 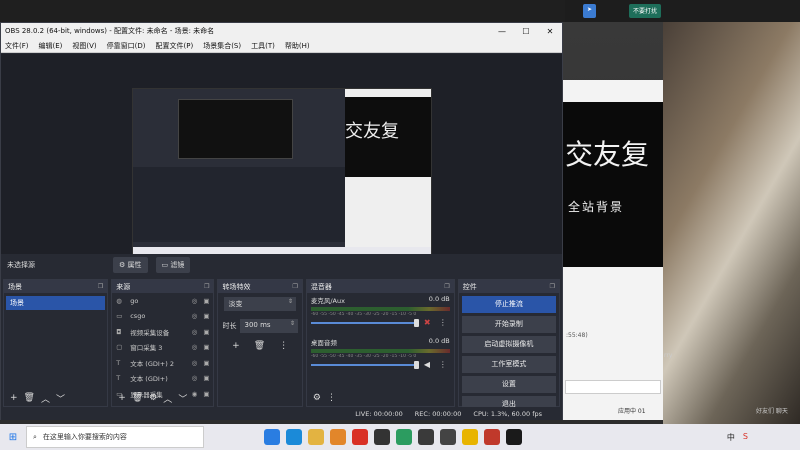 I want to click on menu-view: 视图(V), so click(x=84, y=46).